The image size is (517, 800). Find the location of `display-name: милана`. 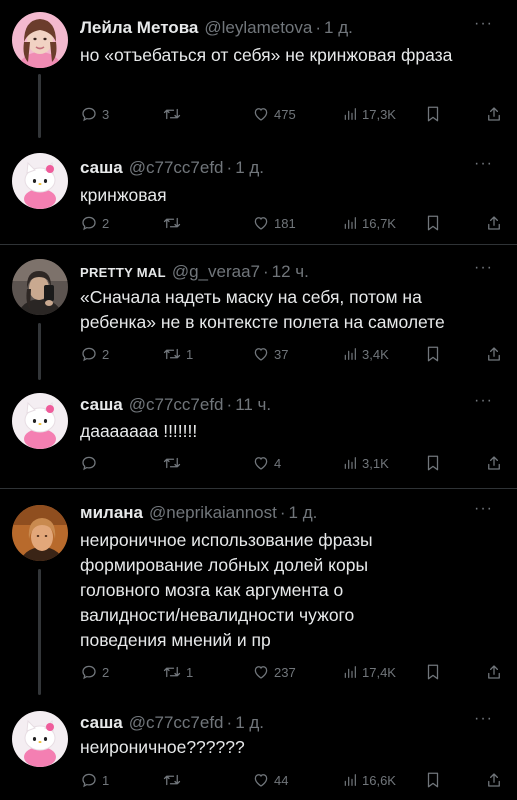

display-name: милана is located at coordinates (111, 513).